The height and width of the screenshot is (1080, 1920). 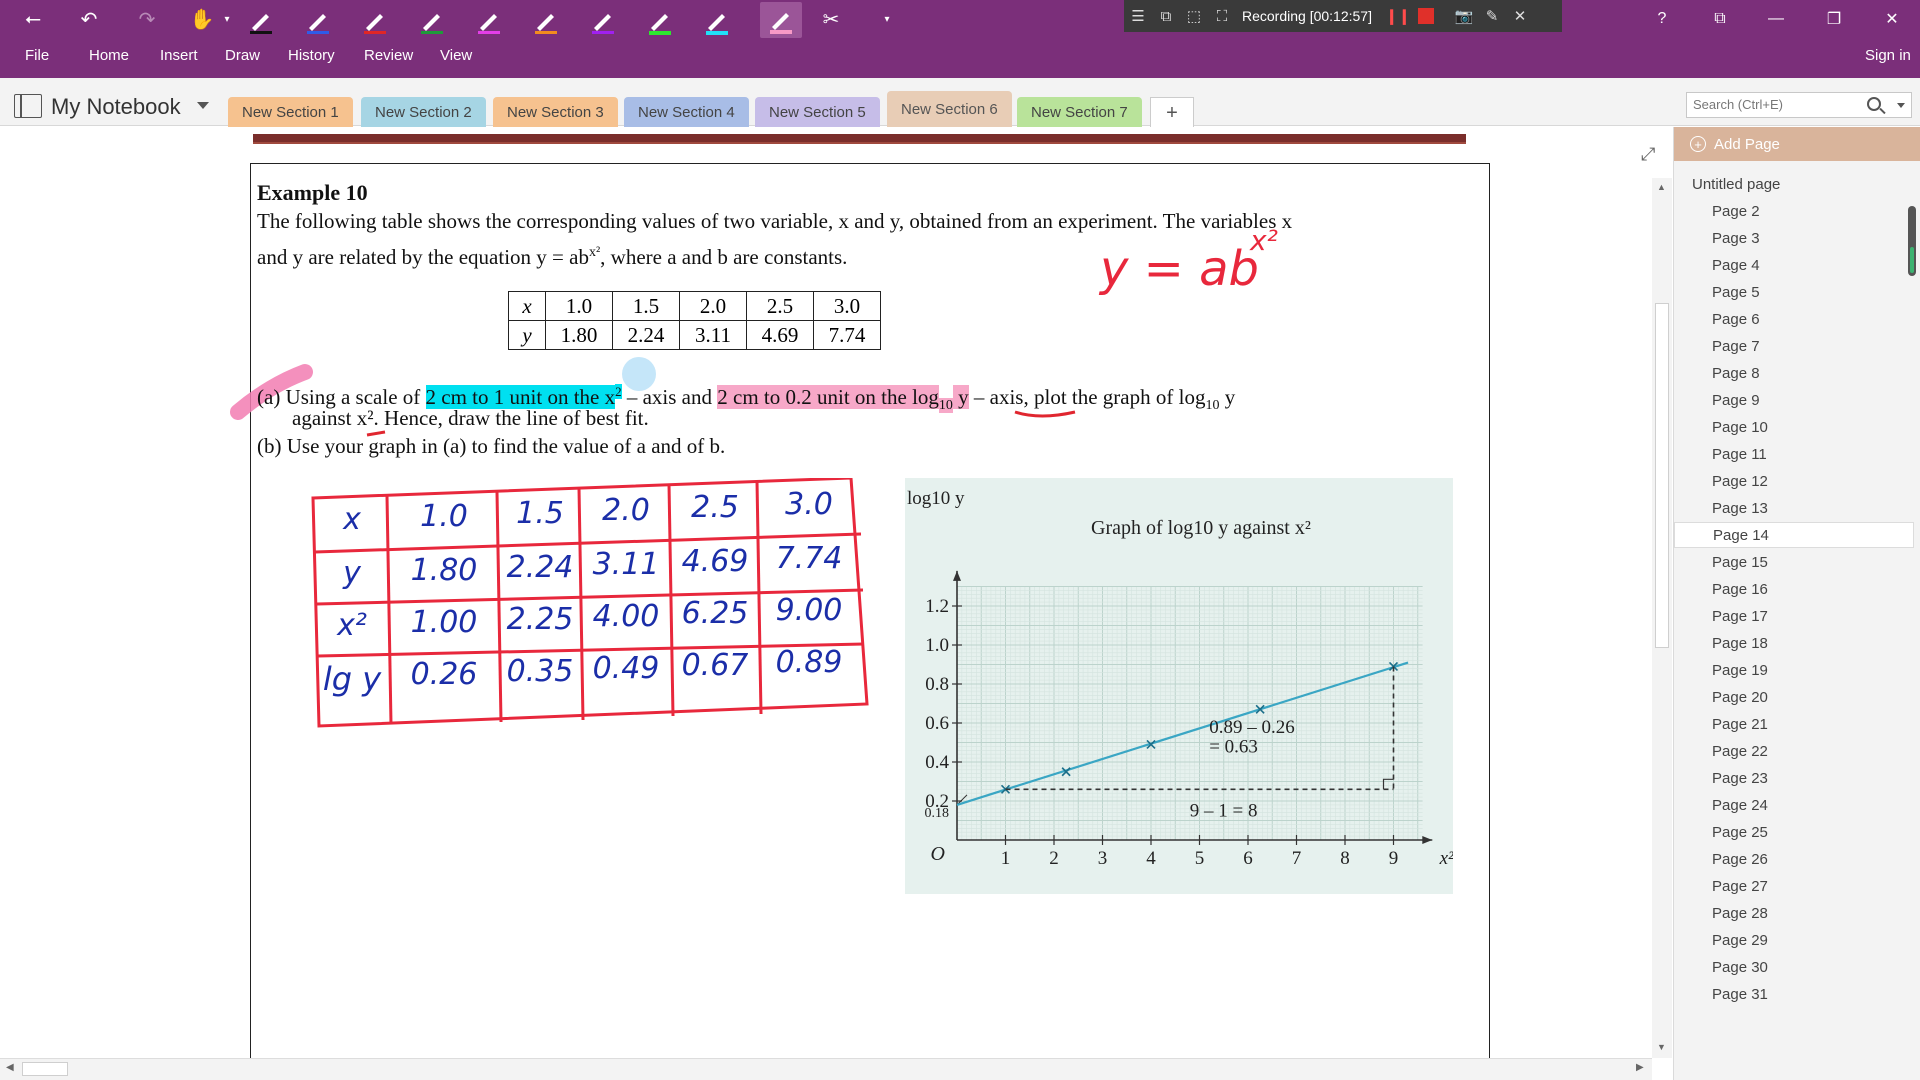 I want to click on list-item: Page 9, so click(x=1794, y=400).